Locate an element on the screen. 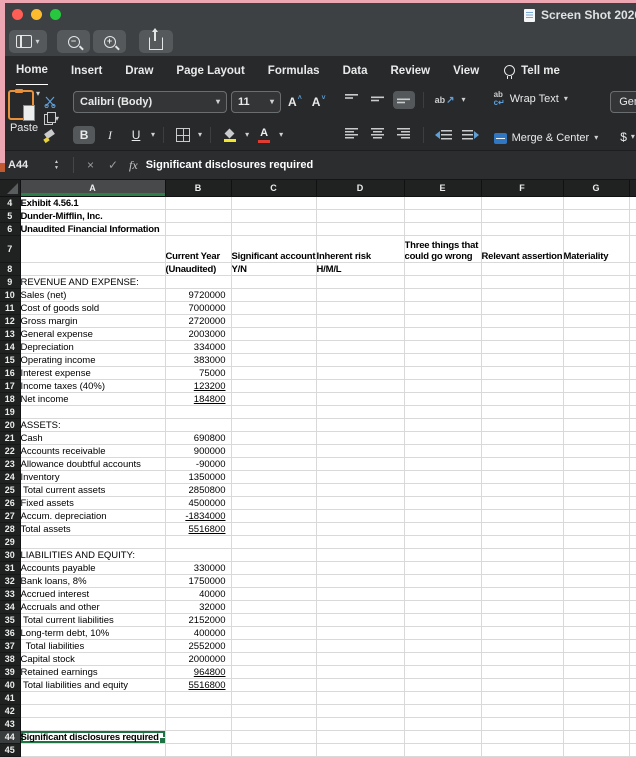 The image size is (636, 757). row-header-24: 24 is located at coordinates (10, 477).